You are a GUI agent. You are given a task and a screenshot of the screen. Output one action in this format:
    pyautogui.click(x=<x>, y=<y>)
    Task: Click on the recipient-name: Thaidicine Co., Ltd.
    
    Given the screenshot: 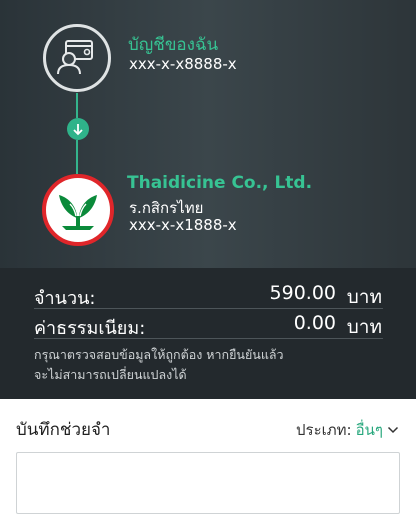 What is the action you would take?
    pyautogui.click(x=220, y=183)
    